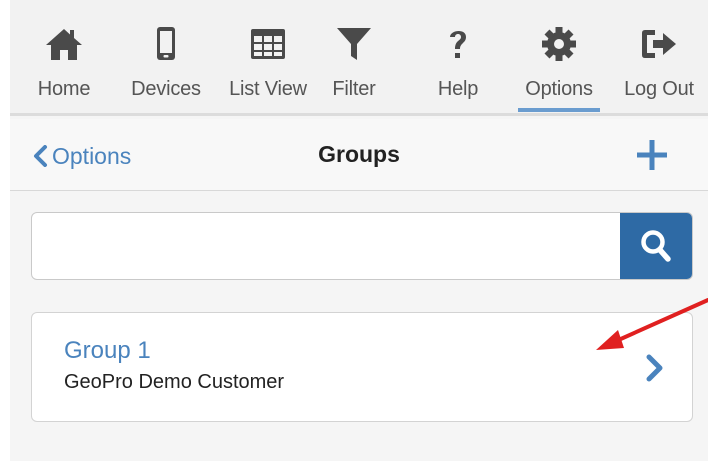  I want to click on plus-icon, so click(652, 155).